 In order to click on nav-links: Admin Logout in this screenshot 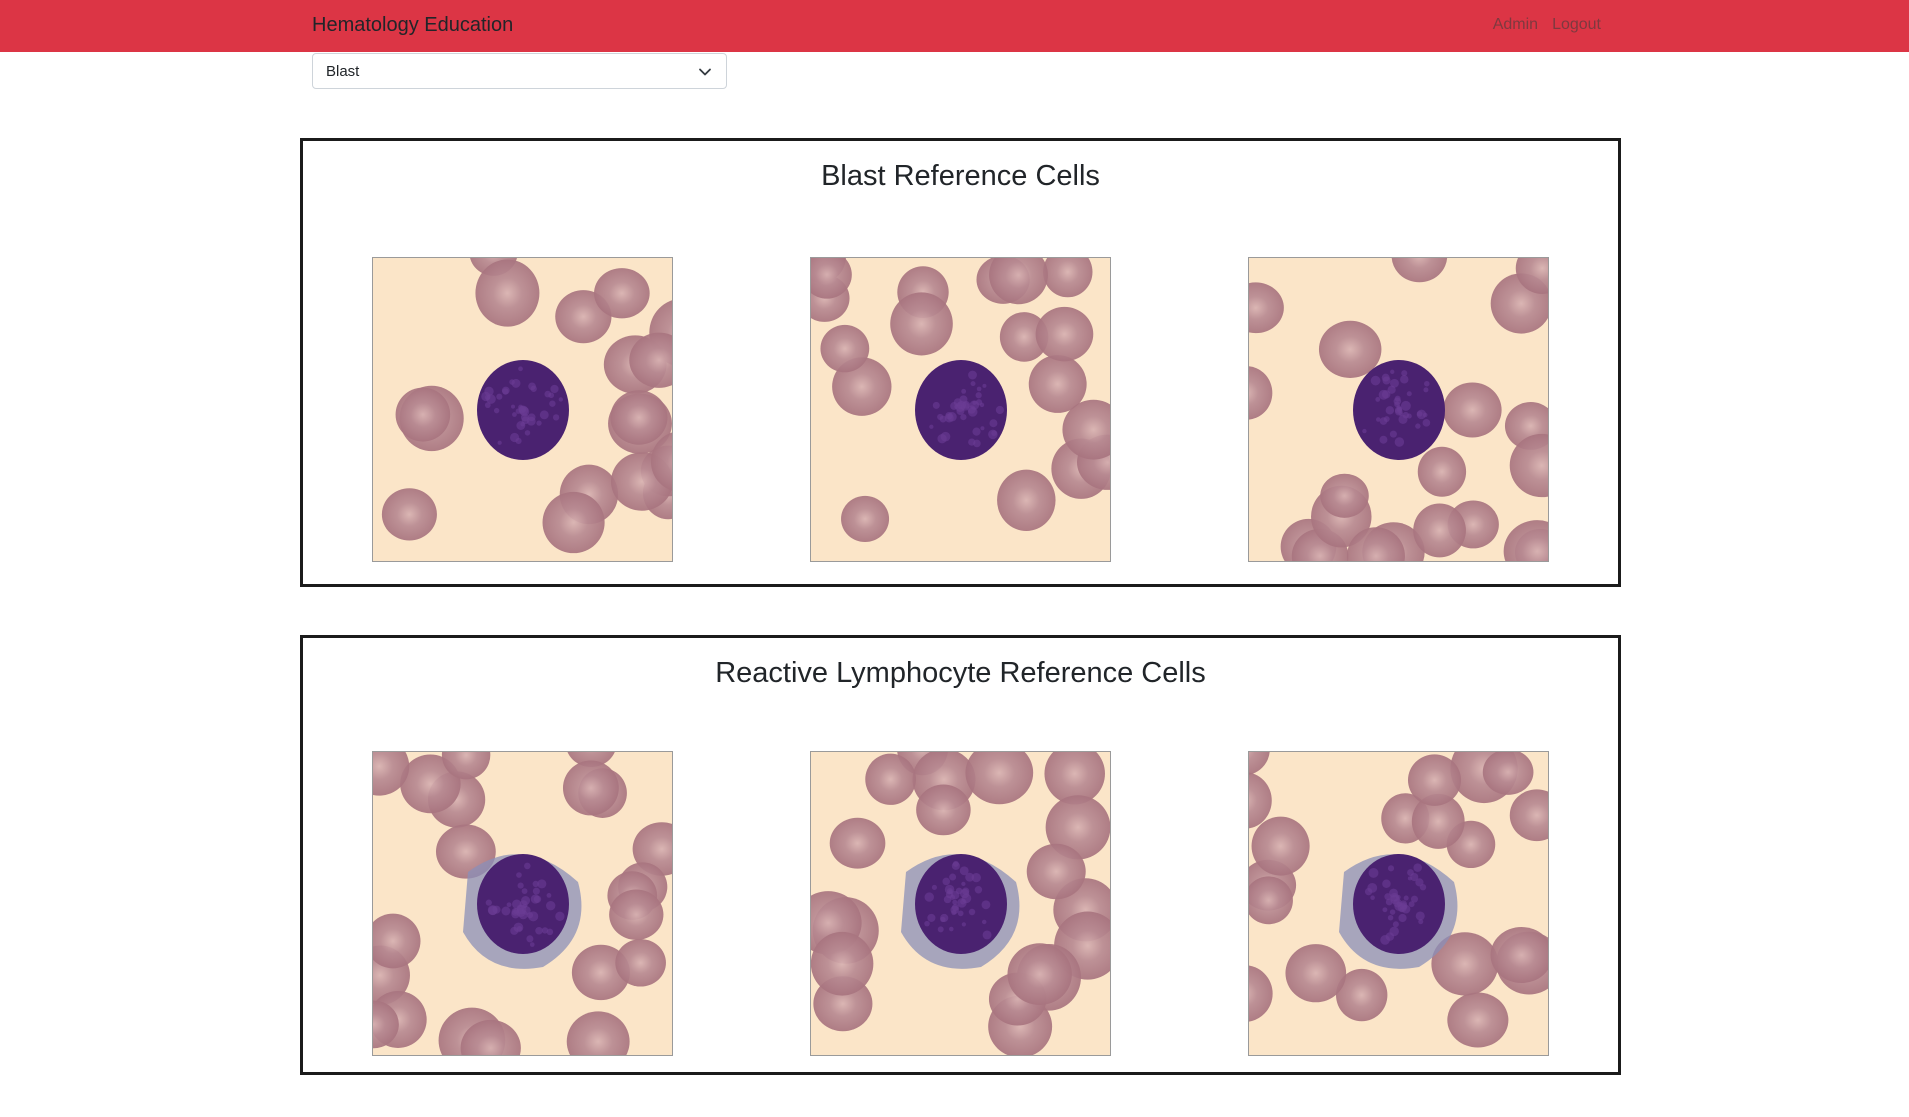, I will do `click(1547, 25)`.